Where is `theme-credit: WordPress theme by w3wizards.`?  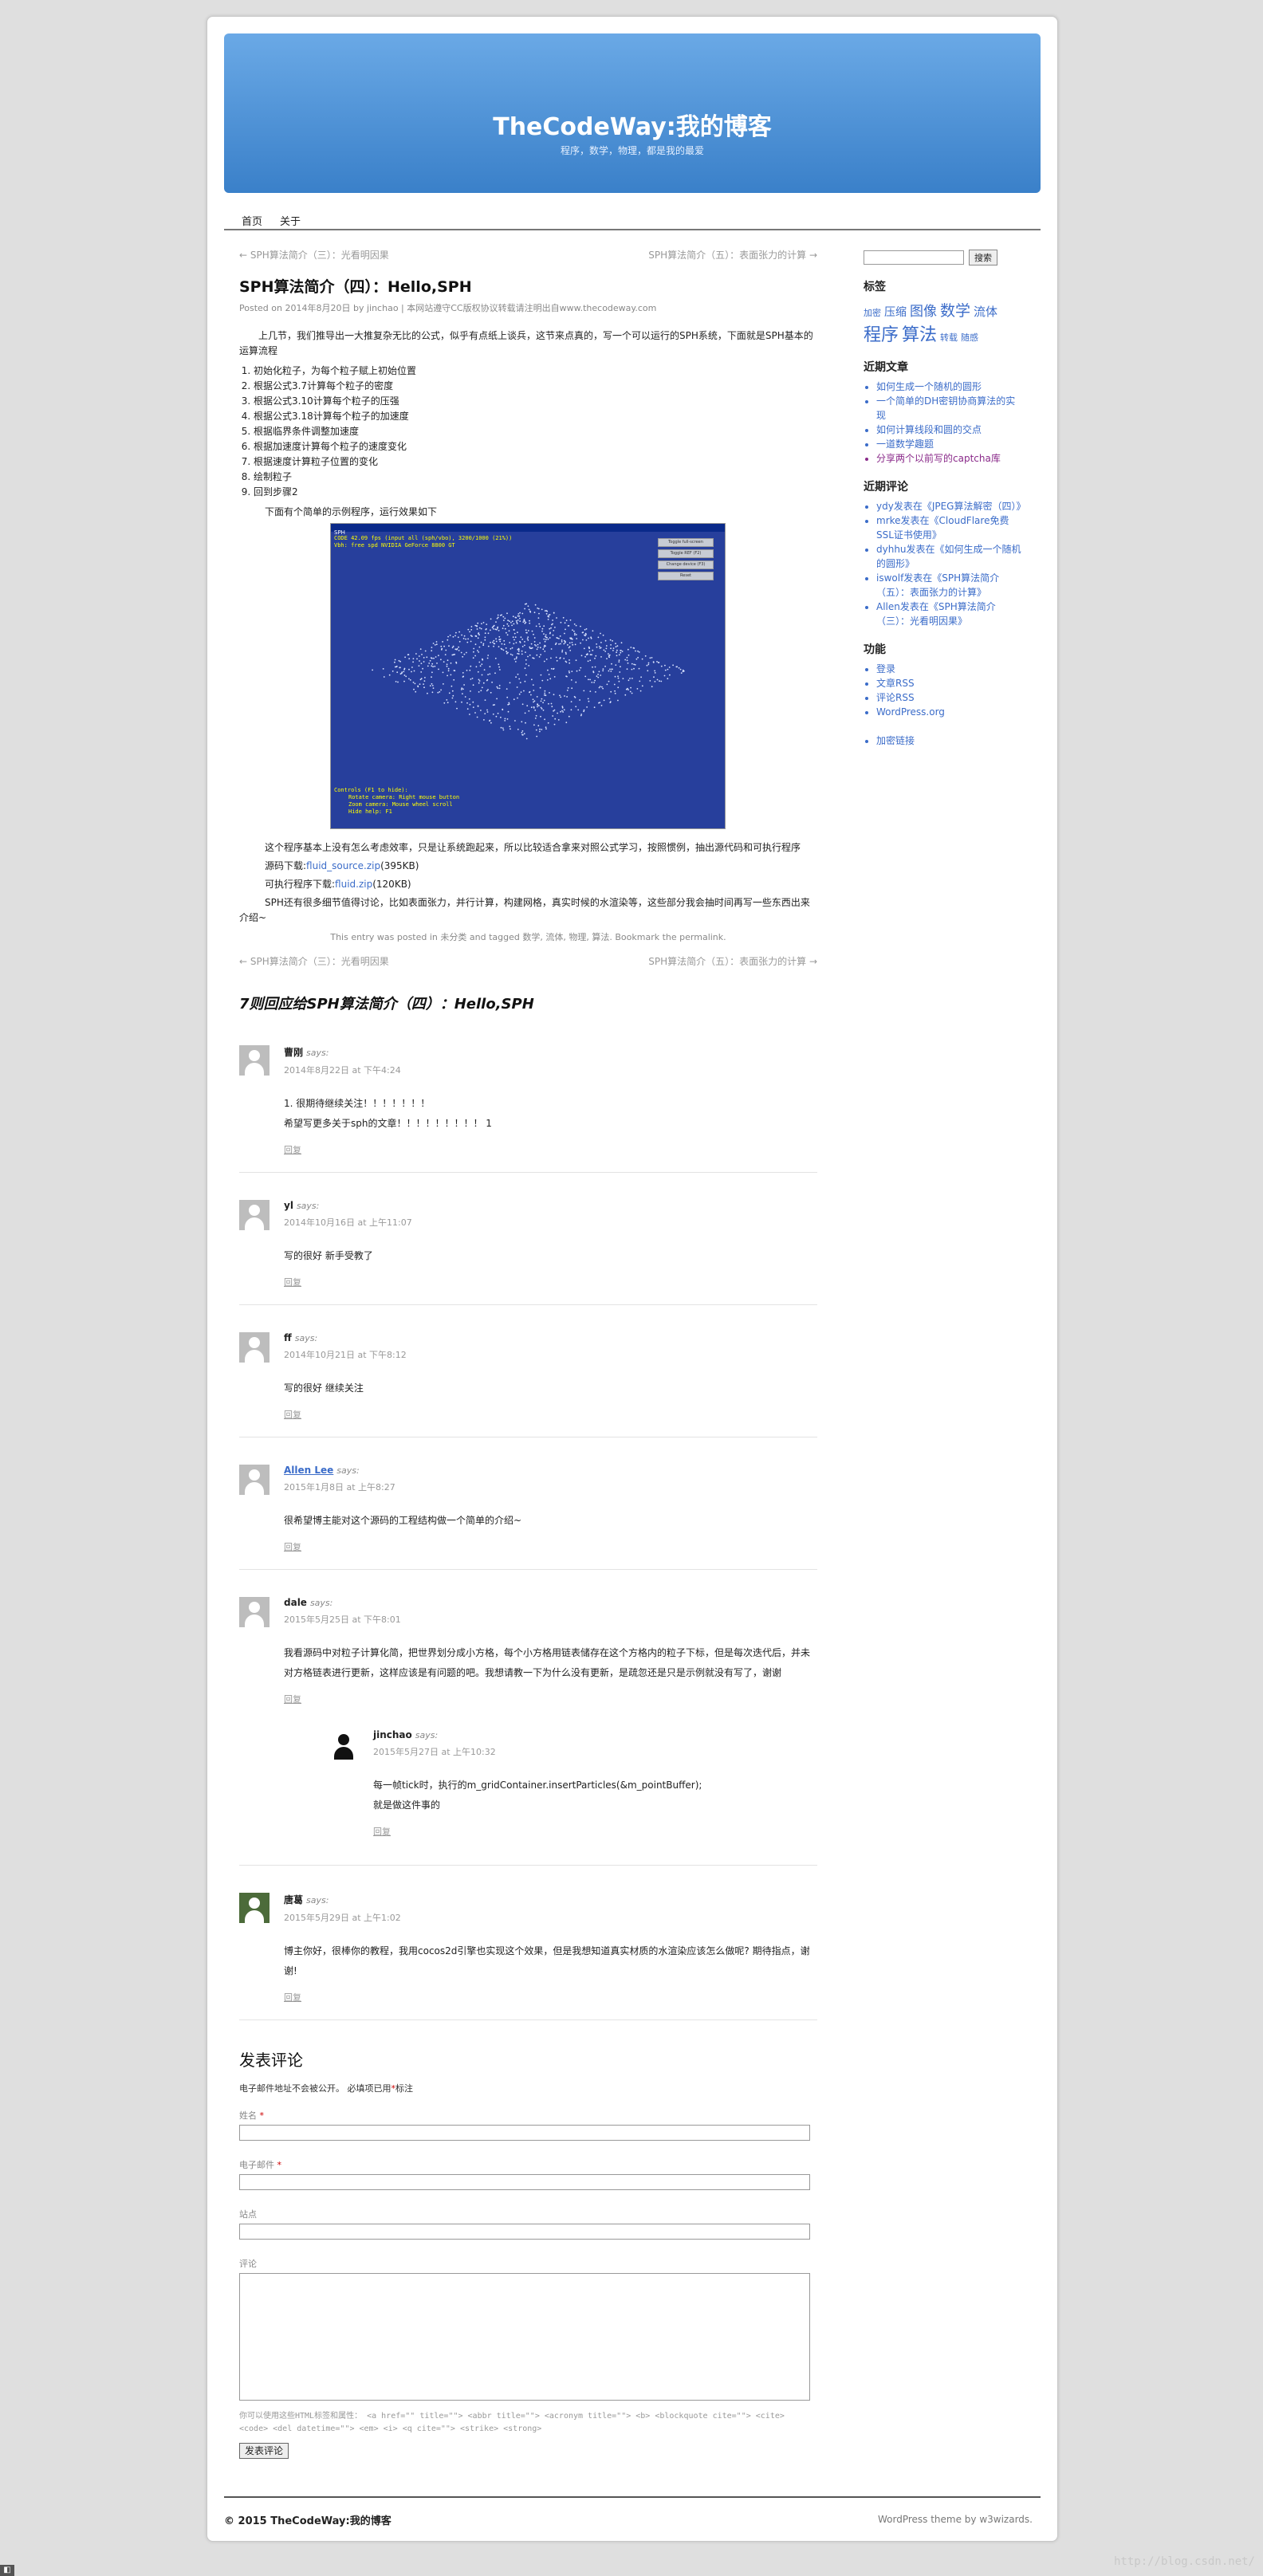
theme-credit: WordPress theme by w3wizards. is located at coordinates (955, 2519).